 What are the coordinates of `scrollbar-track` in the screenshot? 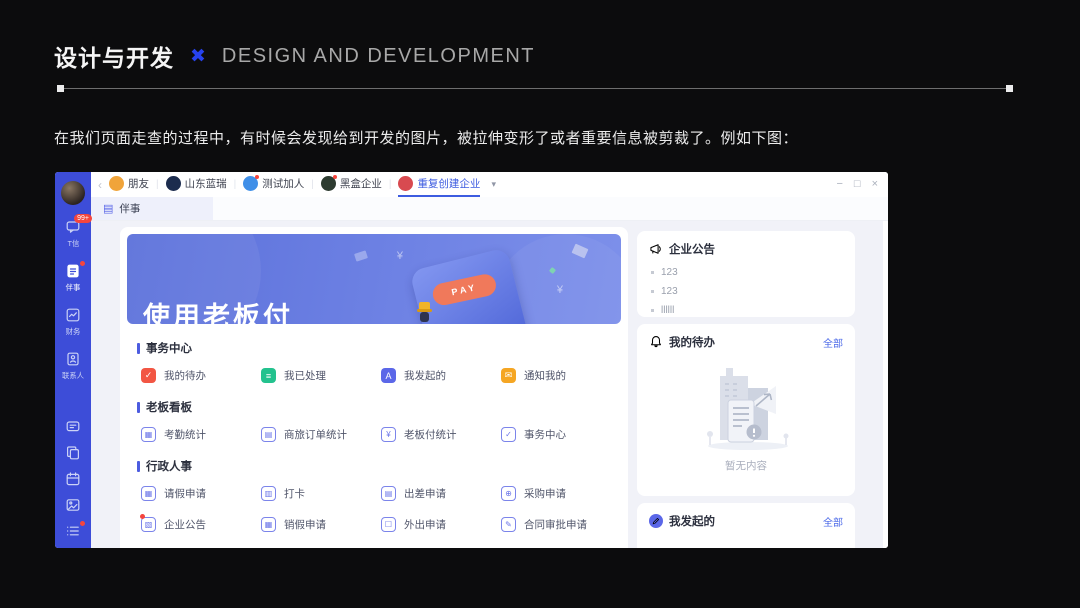 It's located at (885, 384).